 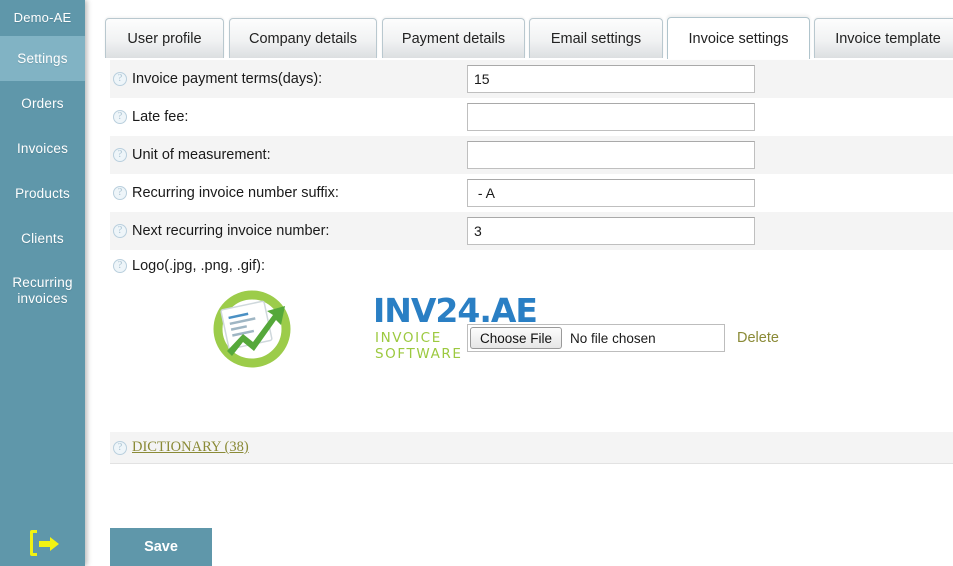 What do you see at coordinates (42, 298) in the screenshot?
I see `sidebar-item-label-line2: invoices` at bounding box center [42, 298].